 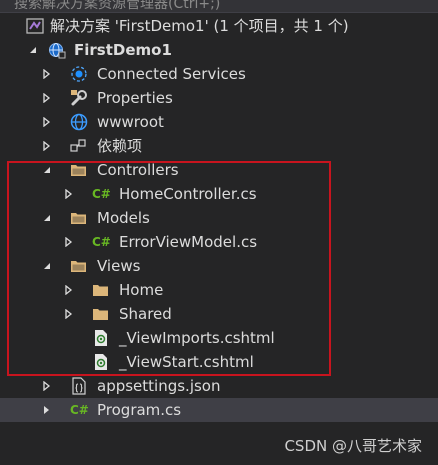 I want to click on tree-row-appsettings: appsettings.json, so click(x=219, y=386).